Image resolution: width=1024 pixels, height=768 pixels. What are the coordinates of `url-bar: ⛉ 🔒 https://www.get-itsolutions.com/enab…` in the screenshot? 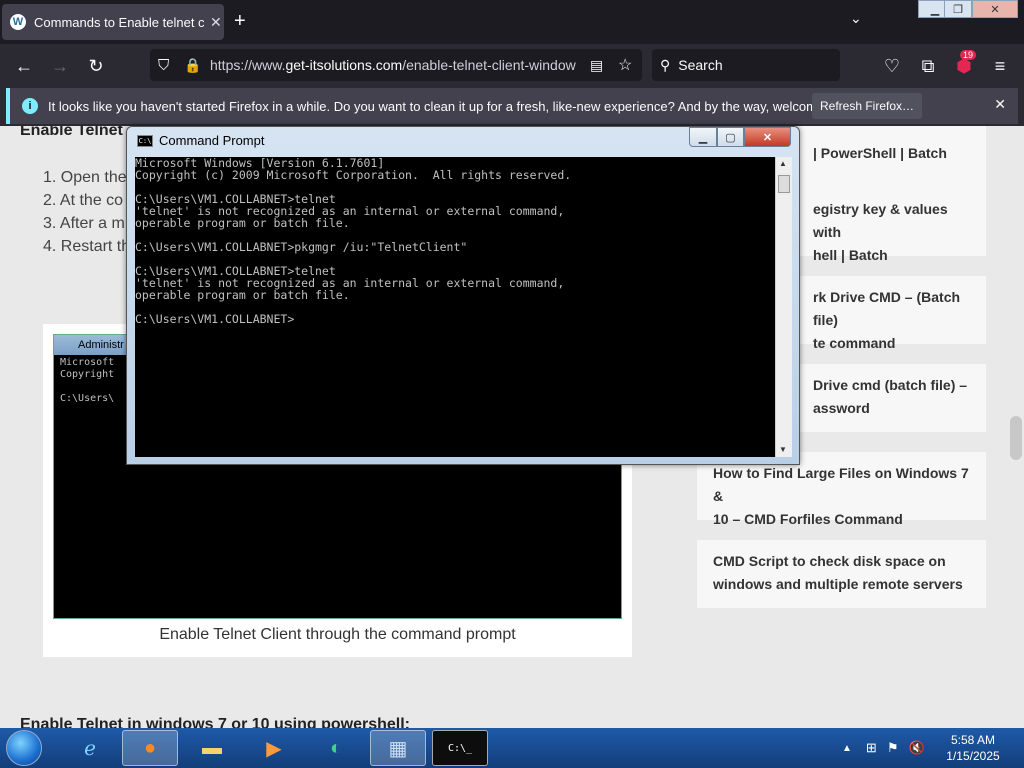 It's located at (396, 65).